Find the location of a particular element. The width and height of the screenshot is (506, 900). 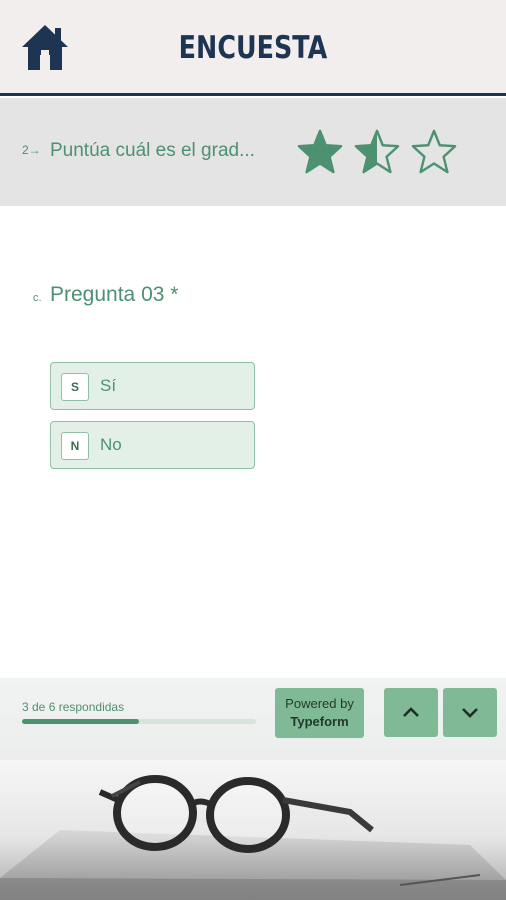

choice-si: S Sí is located at coordinates (152, 386).